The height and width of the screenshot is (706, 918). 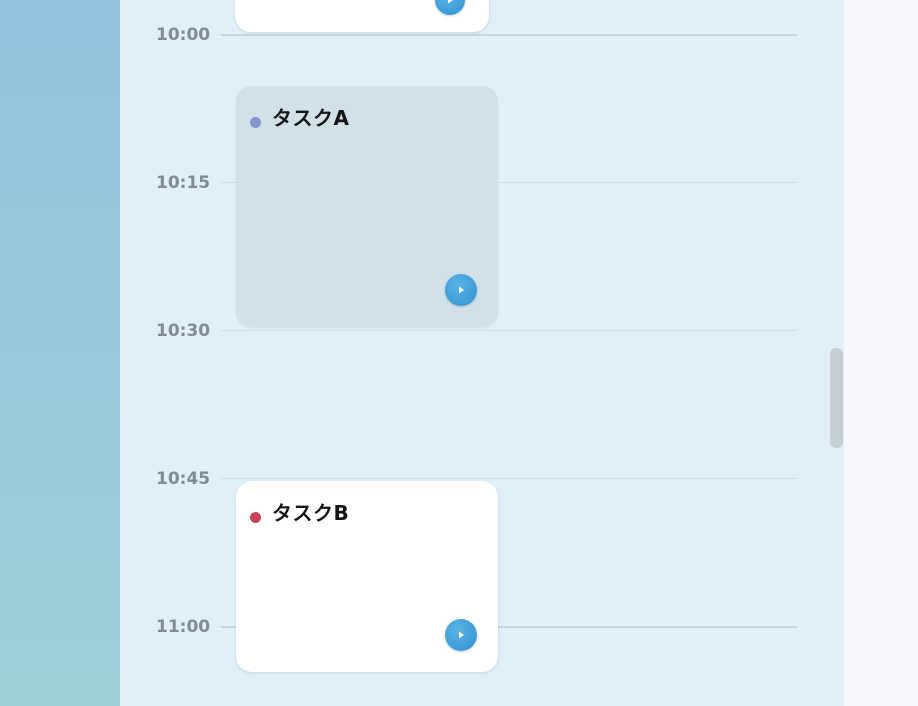 I want to click on time-label-1030: 10:30, so click(x=183, y=331).